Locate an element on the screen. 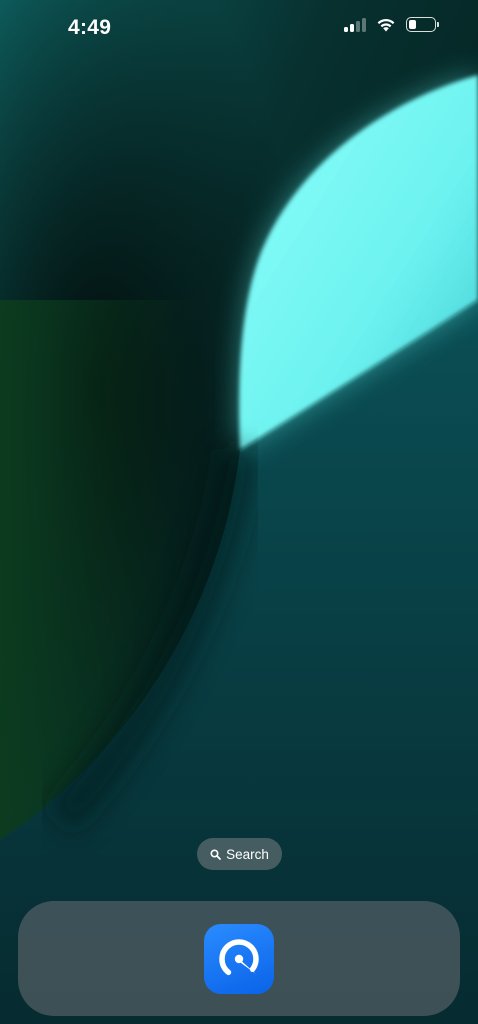 The image size is (478, 1024). status-icons is located at coordinates (391, 24).